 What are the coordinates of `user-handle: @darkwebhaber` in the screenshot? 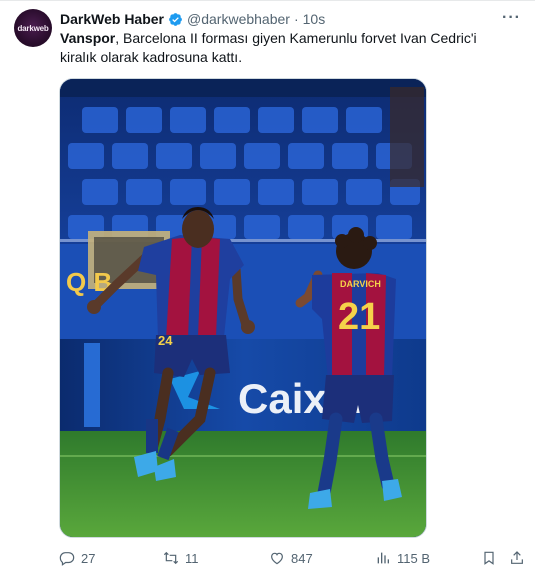 It's located at (238, 19).